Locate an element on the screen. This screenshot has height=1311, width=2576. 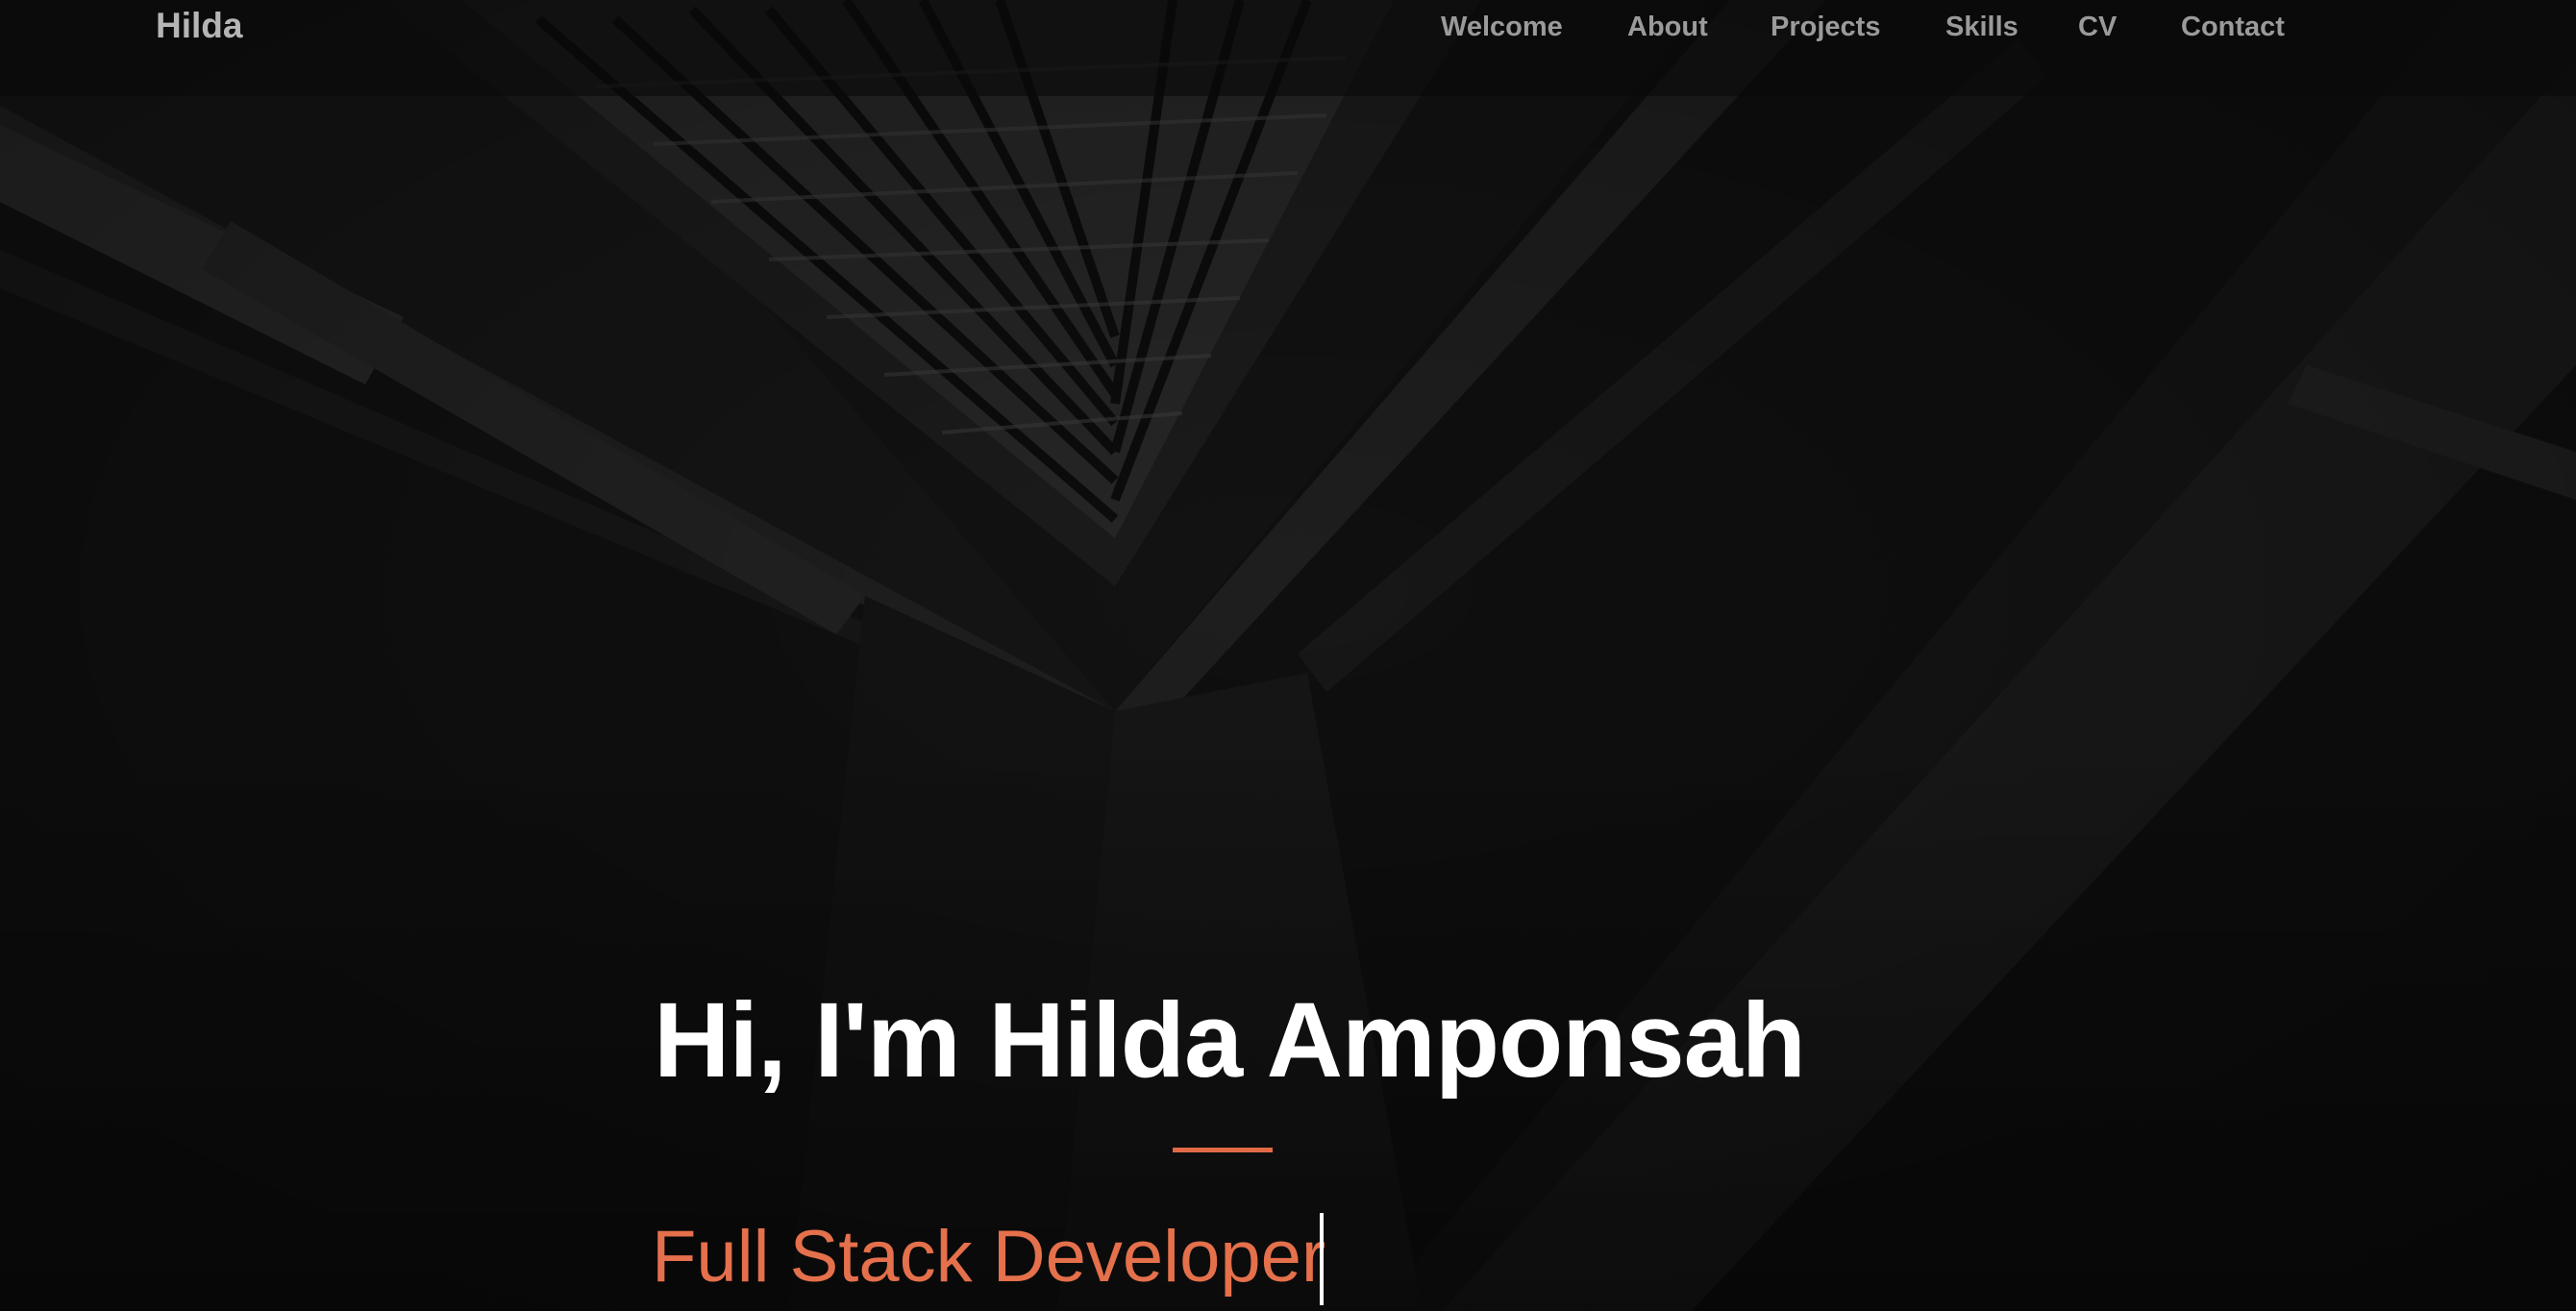
hero-subtitle-typed: Full Stack Developer is located at coordinates (989, 1257).